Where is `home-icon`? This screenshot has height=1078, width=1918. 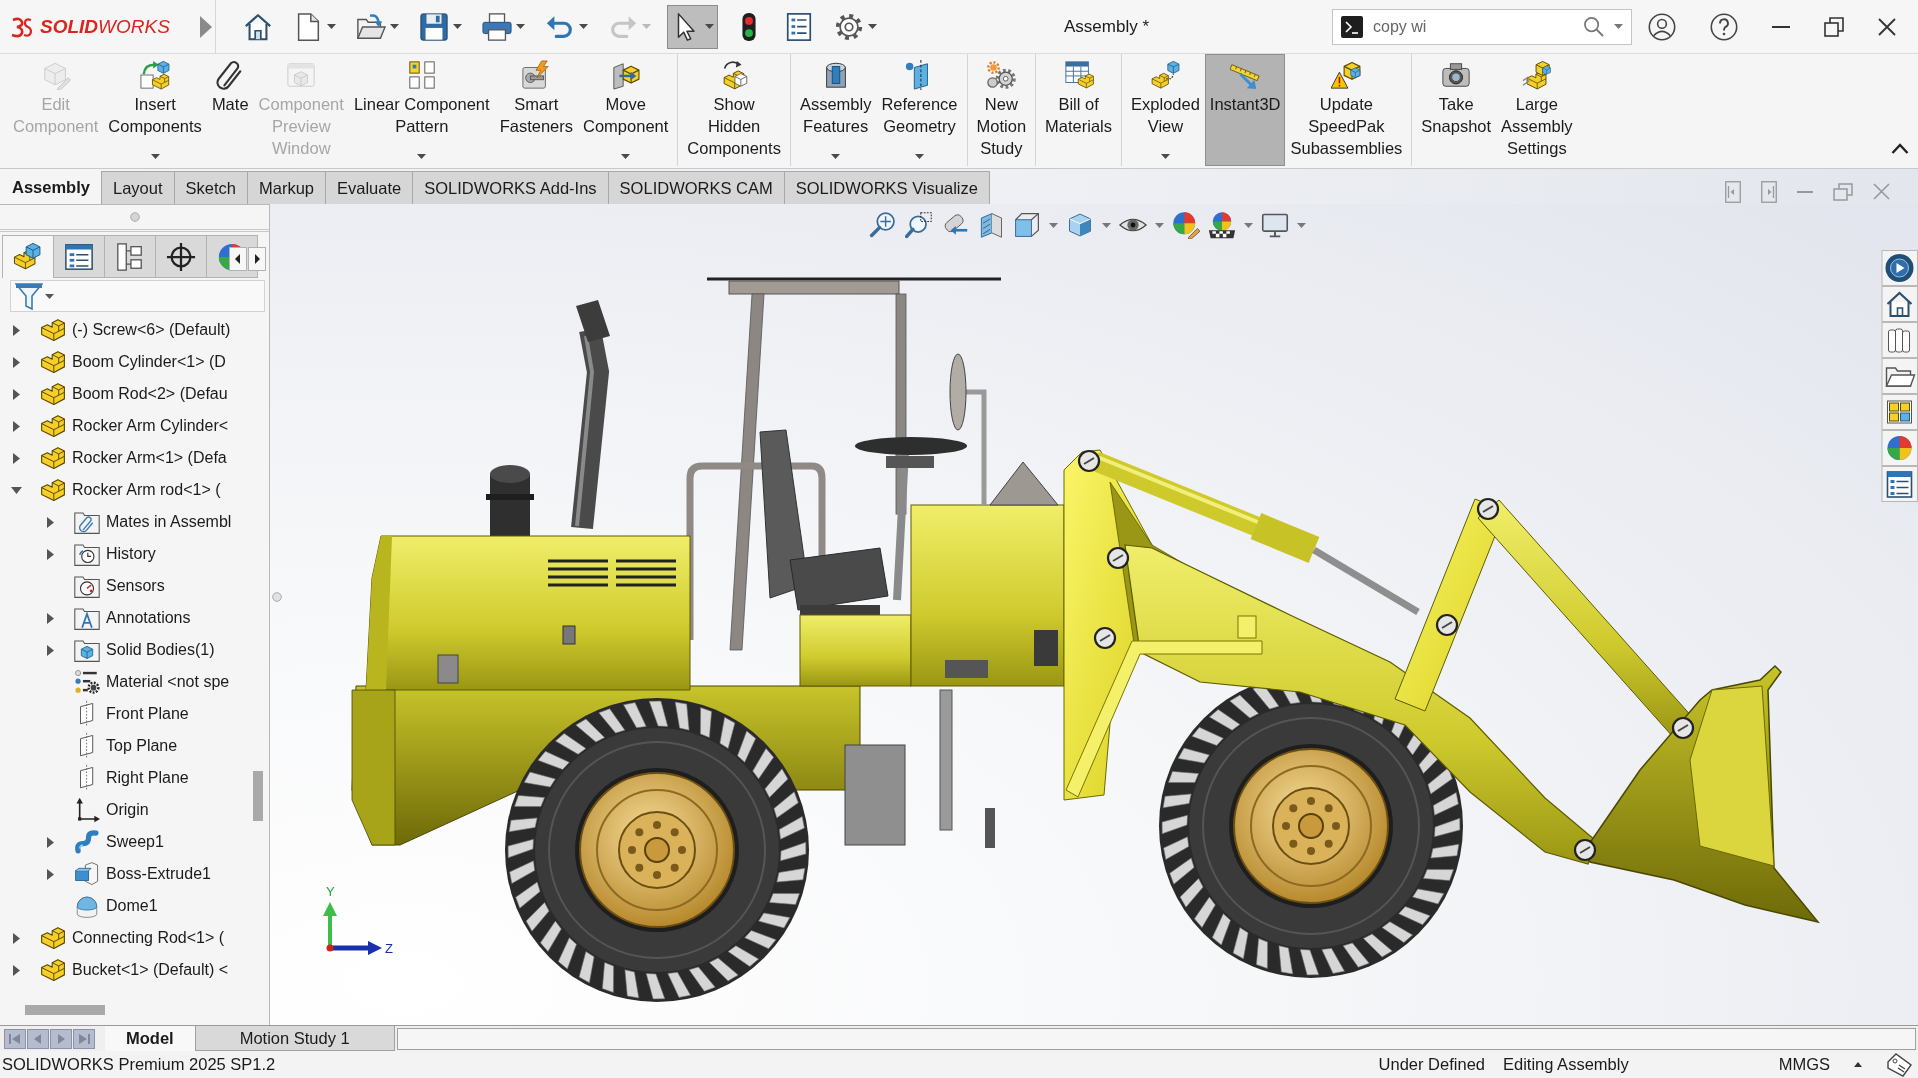 home-icon is located at coordinates (1899, 304).